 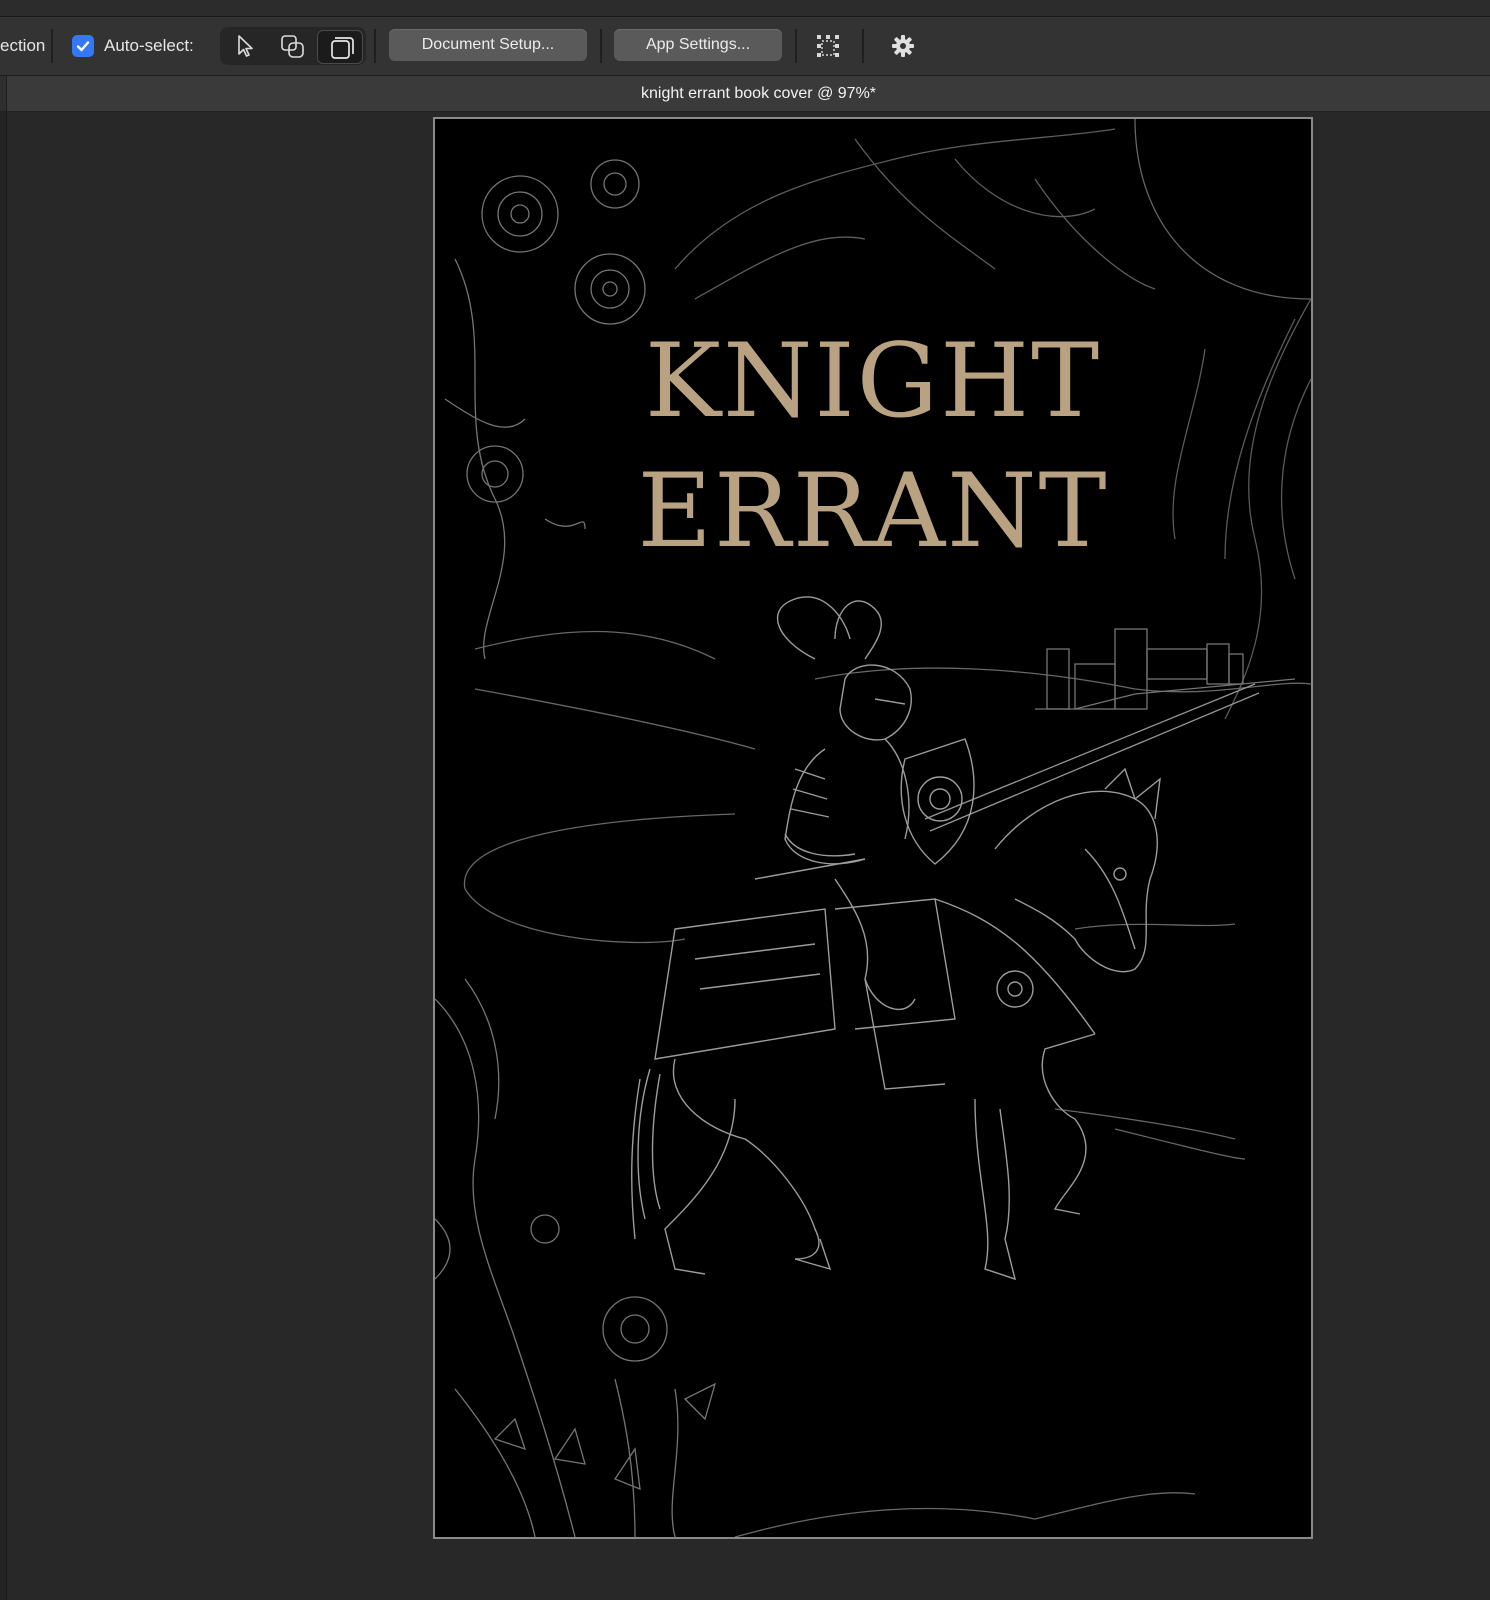 I want to click on transform-objects-button, so click(x=292, y=46).